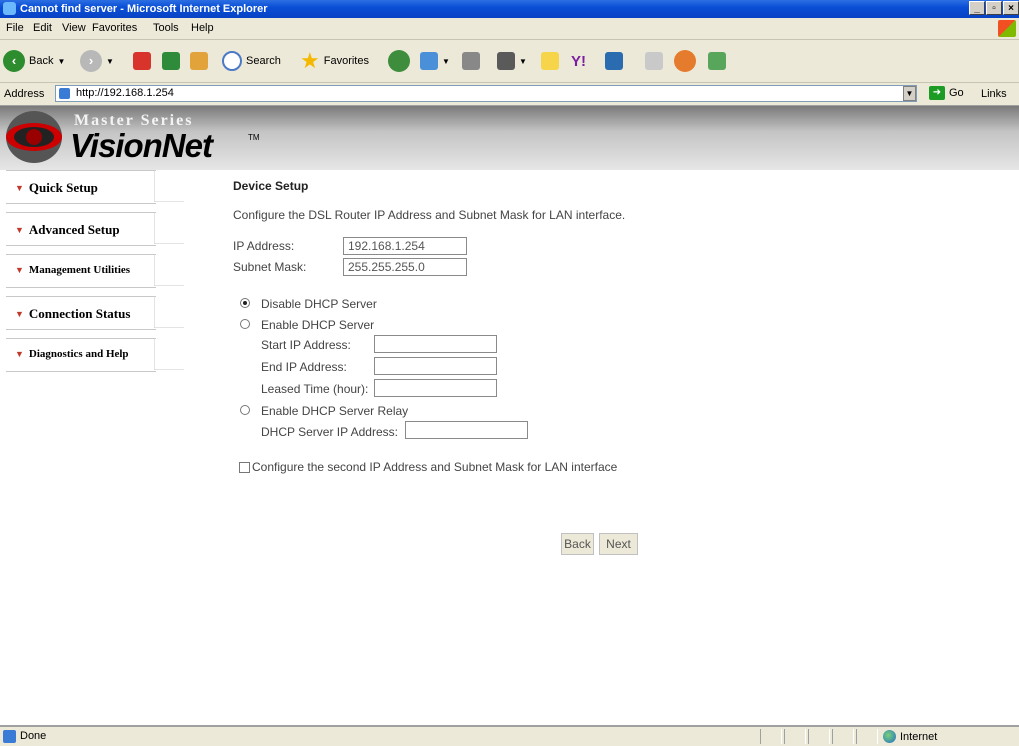 This screenshot has height=746, width=1019. What do you see at coordinates (251, 61) in the screenshot?
I see `search-button: Search` at bounding box center [251, 61].